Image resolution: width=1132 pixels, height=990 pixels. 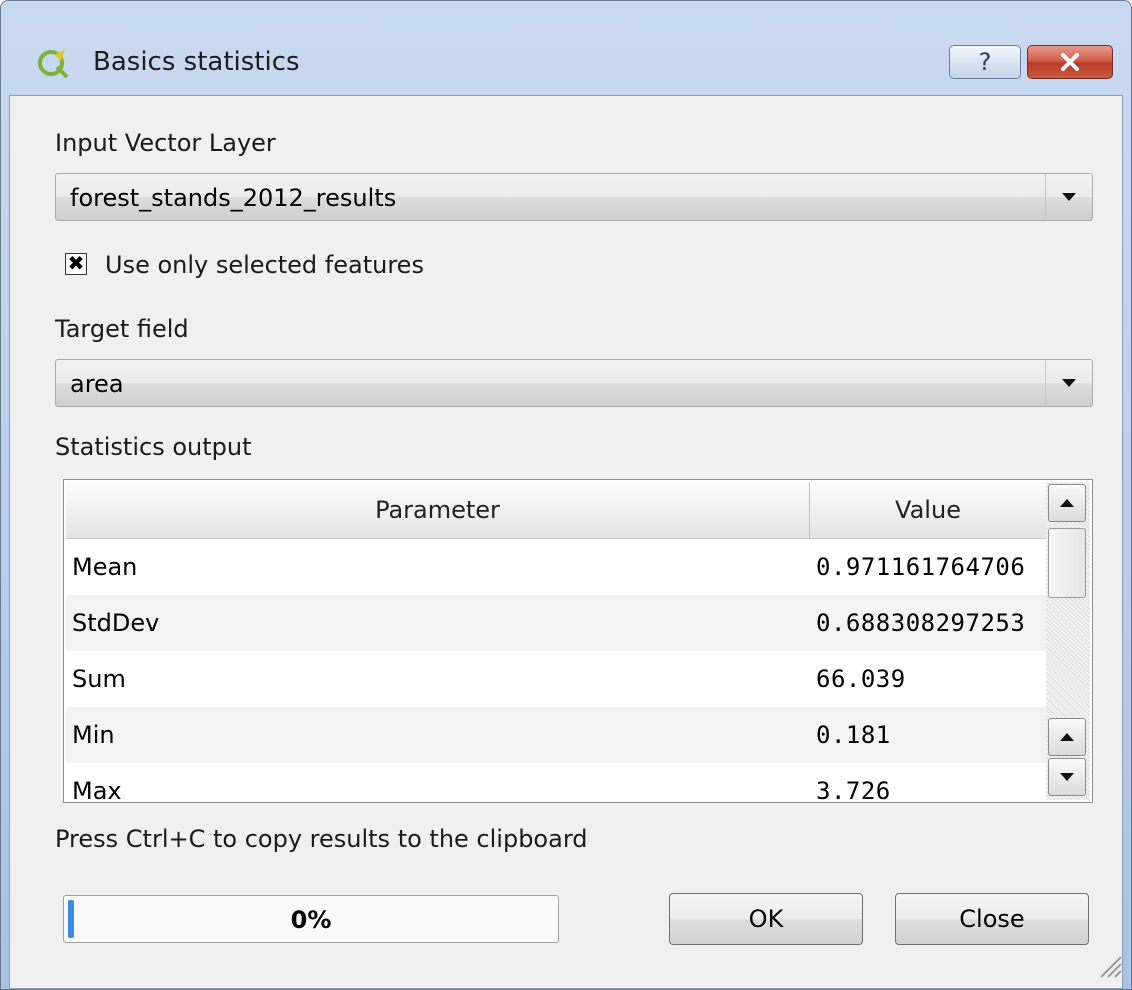 I want to click on value-cell: 66.039, so click(x=861, y=679).